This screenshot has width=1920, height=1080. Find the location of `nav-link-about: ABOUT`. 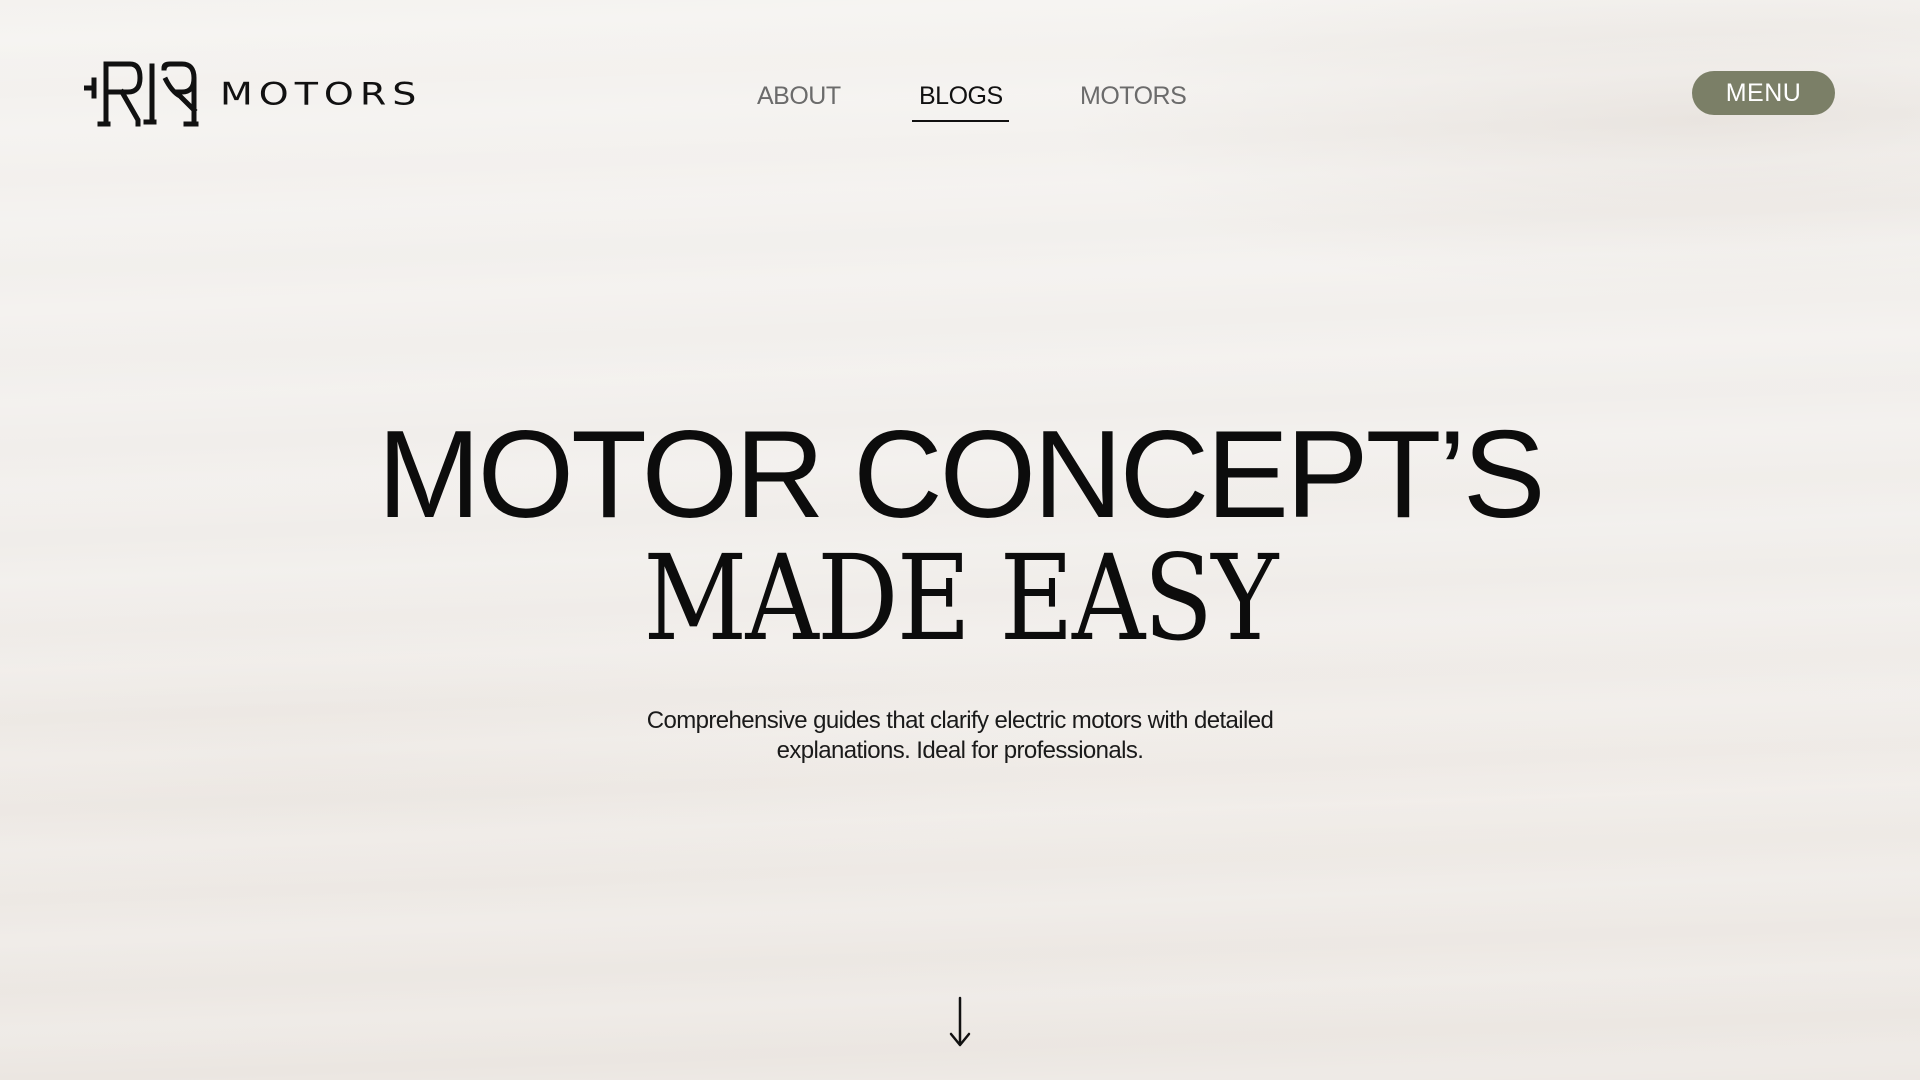

nav-link-about: ABOUT is located at coordinates (799, 96).